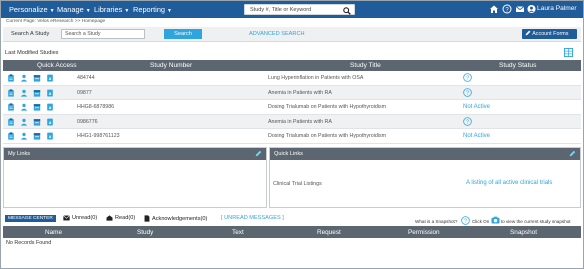  I want to click on global-search-input: Study #, Title or Keyword, so click(299, 9).